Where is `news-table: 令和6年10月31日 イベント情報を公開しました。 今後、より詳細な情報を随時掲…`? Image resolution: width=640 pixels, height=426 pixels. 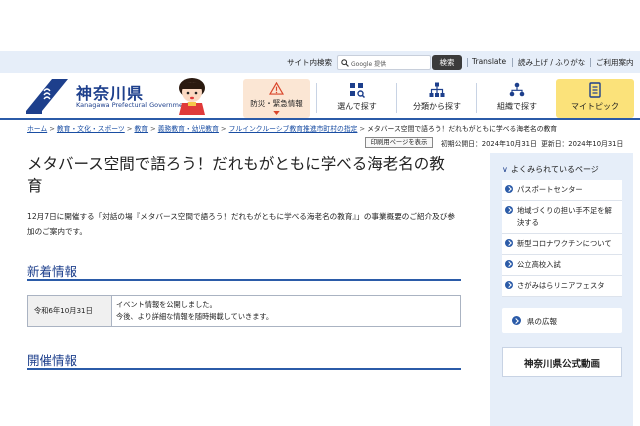
news-table: 令和6年10月31日 イベント情報を公開しました。 今後、より詳細な情報を随時掲… is located at coordinates (244, 311).